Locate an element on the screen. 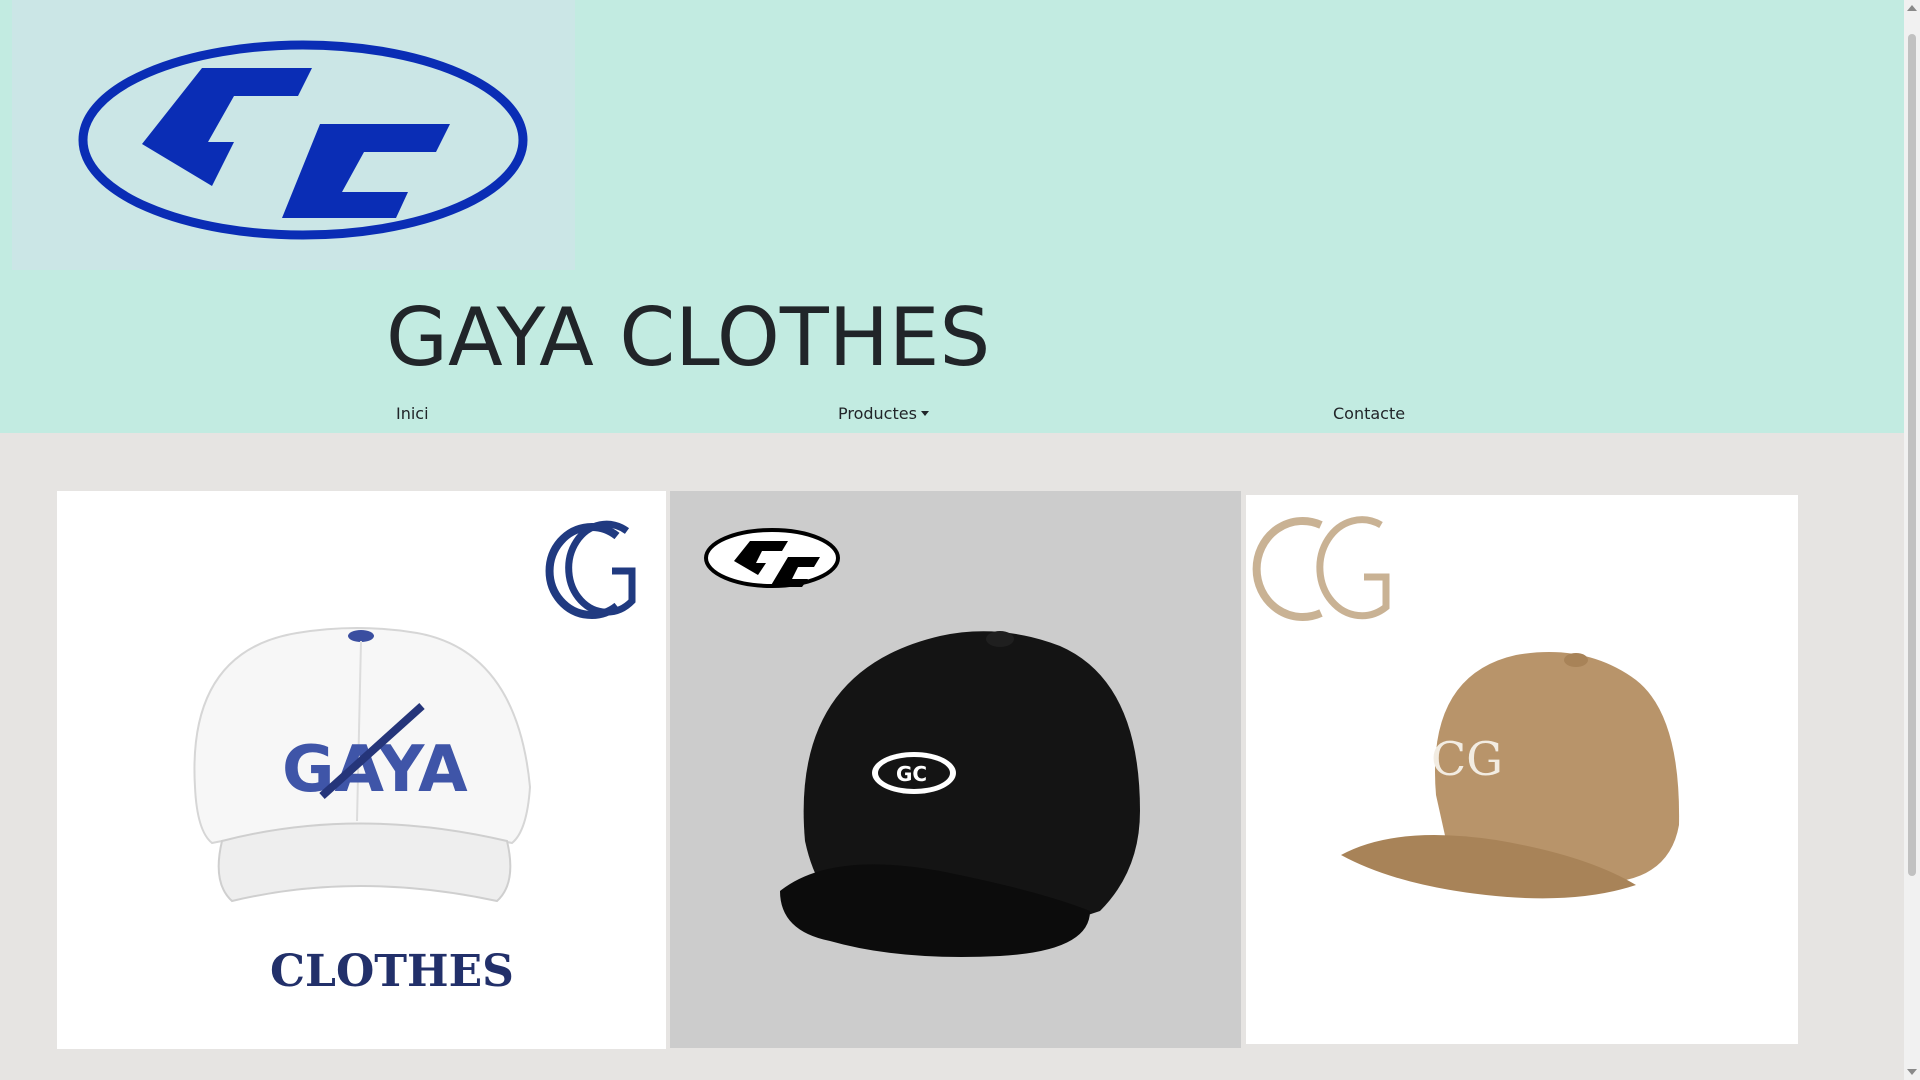 The width and height of the screenshot is (1920, 1080). page-scrollbar is located at coordinates (1912, 540).